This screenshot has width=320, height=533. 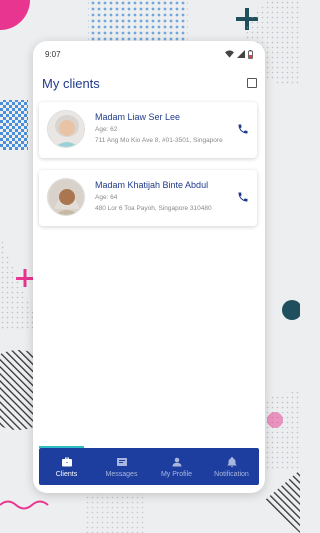 What do you see at coordinates (231, 461) in the screenshot?
I see `bell-icon` at bounding box center [231, 461].